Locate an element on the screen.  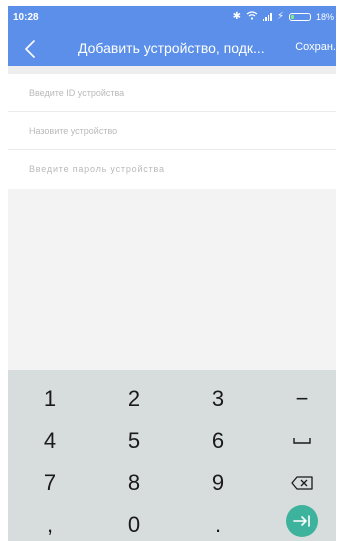
status-icons: ✱ ⚡ 18% is located at coordinates (283, 16).